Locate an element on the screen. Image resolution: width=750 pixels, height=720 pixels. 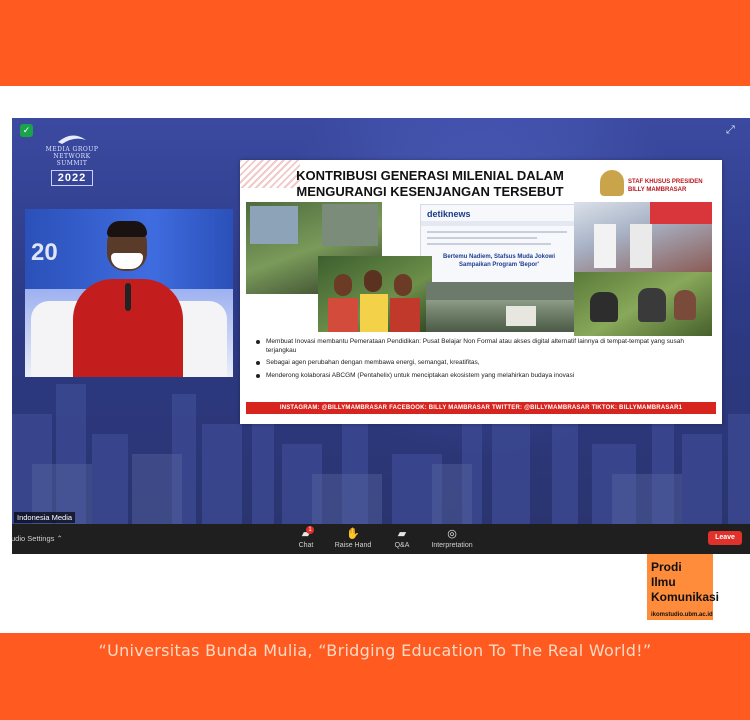
staff-tag-text: STAF KHUSUS PRESIDEN BILLY MAMBRASAR is located at coordinates (665, 186).